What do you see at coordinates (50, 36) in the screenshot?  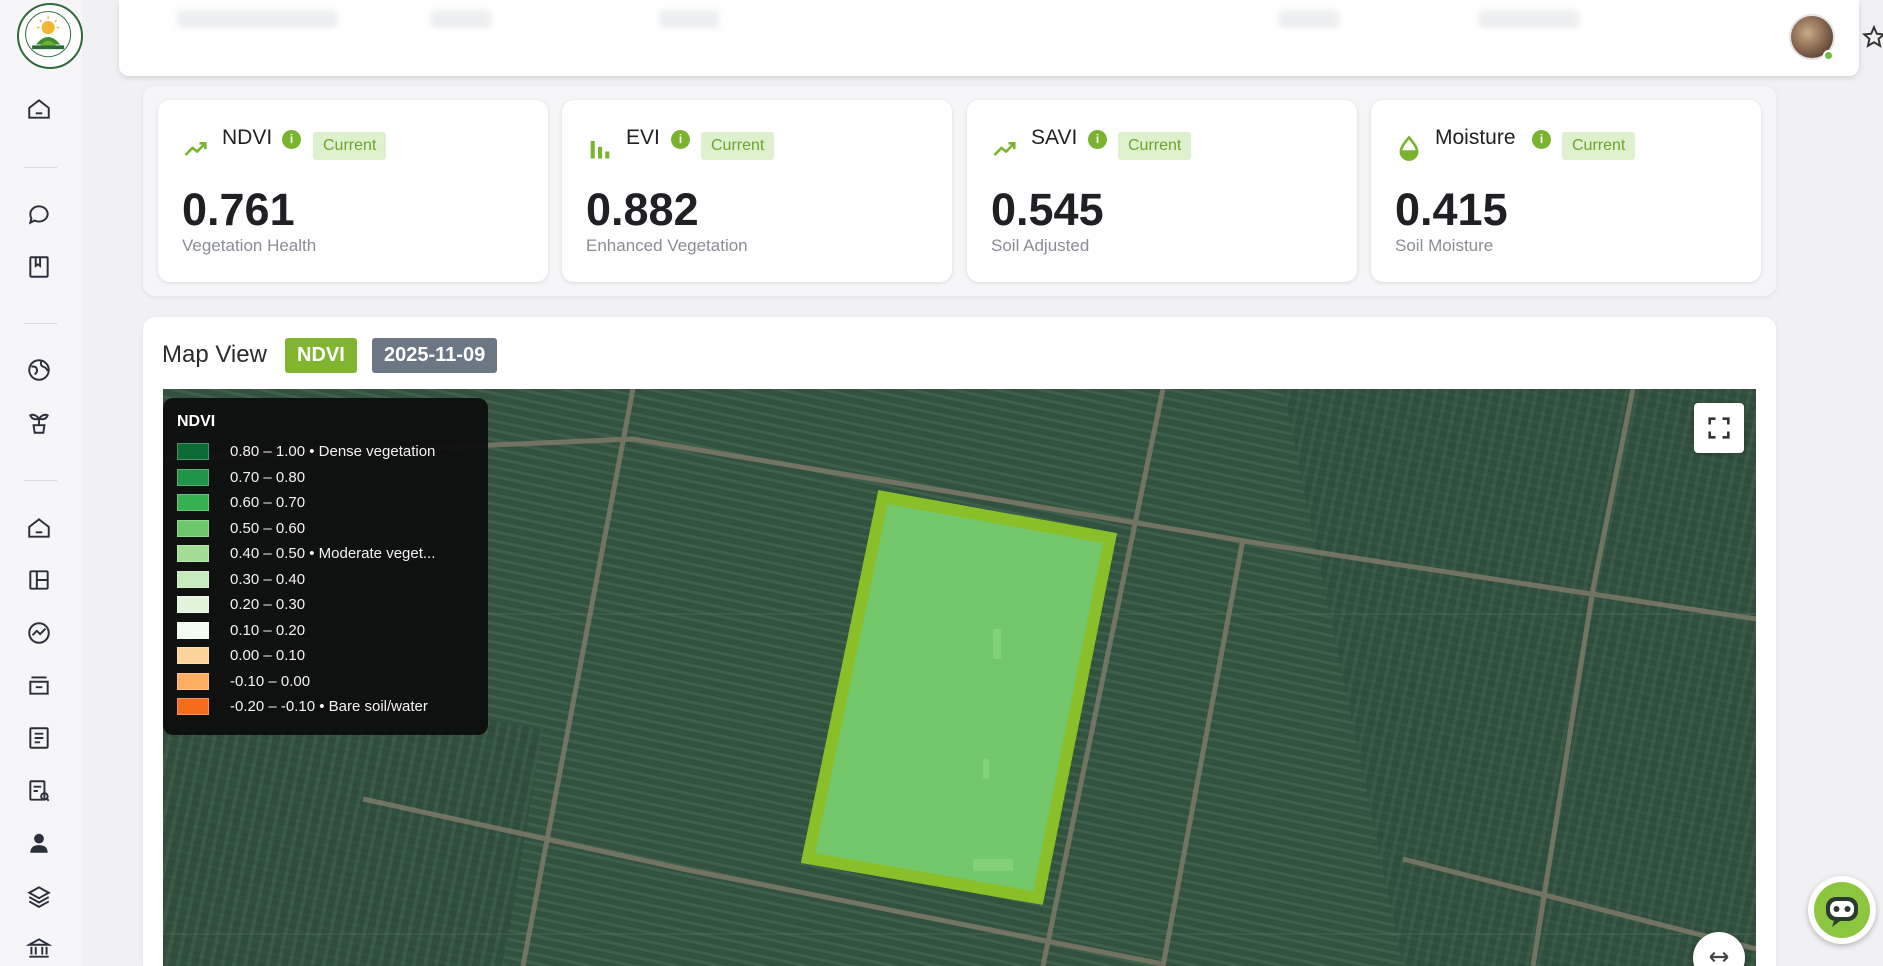 I see `nts-grow-logo` at bounding box center [50, 36].